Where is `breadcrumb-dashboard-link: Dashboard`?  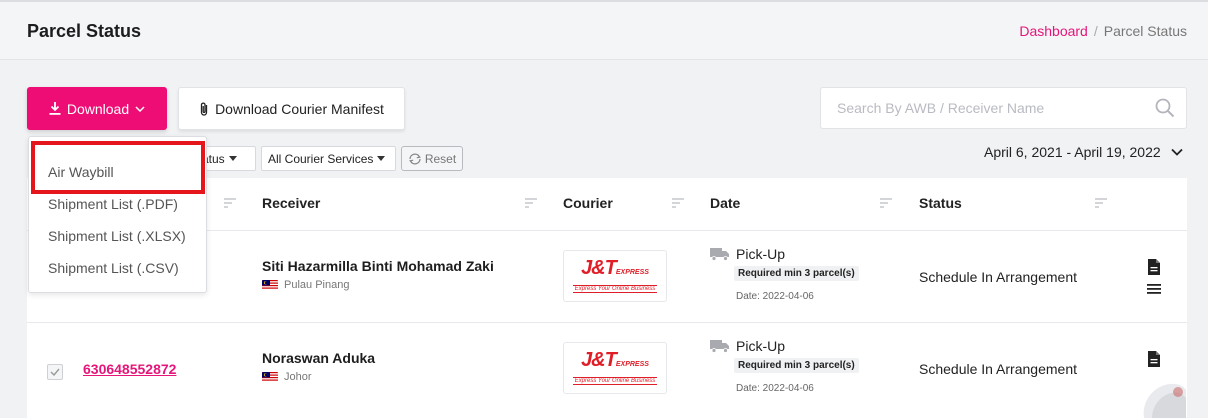
breadcrumb-dashboard-link: Dashboard is located at coordinates (1053, 31).